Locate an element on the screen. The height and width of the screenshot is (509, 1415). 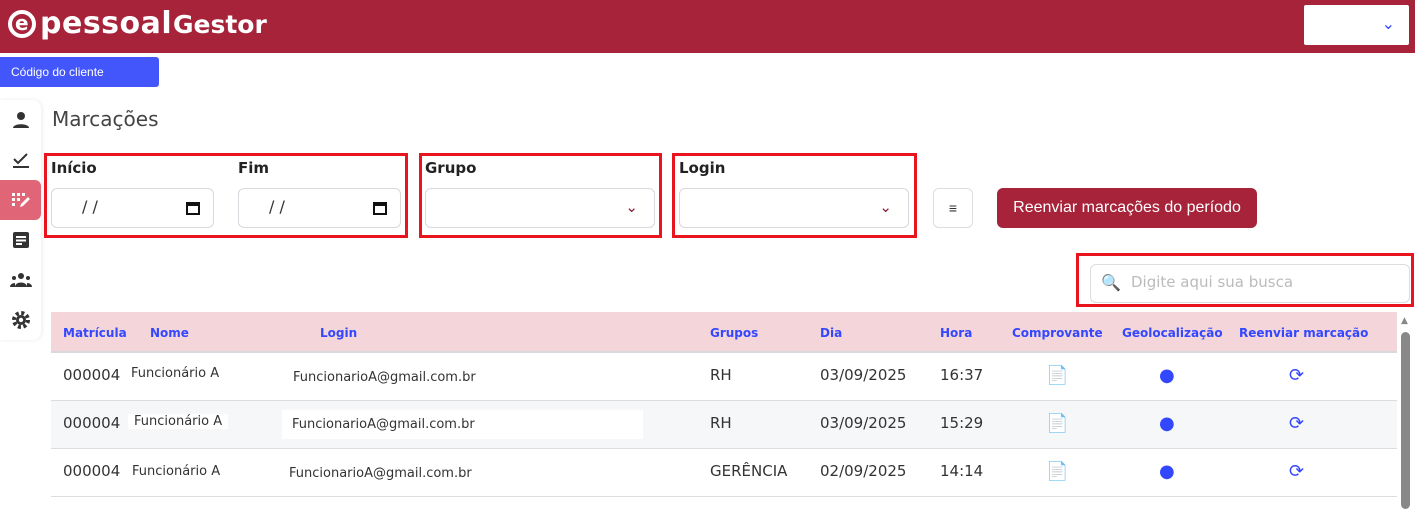
group-label: Grupo is located at coordinates (451, 168).